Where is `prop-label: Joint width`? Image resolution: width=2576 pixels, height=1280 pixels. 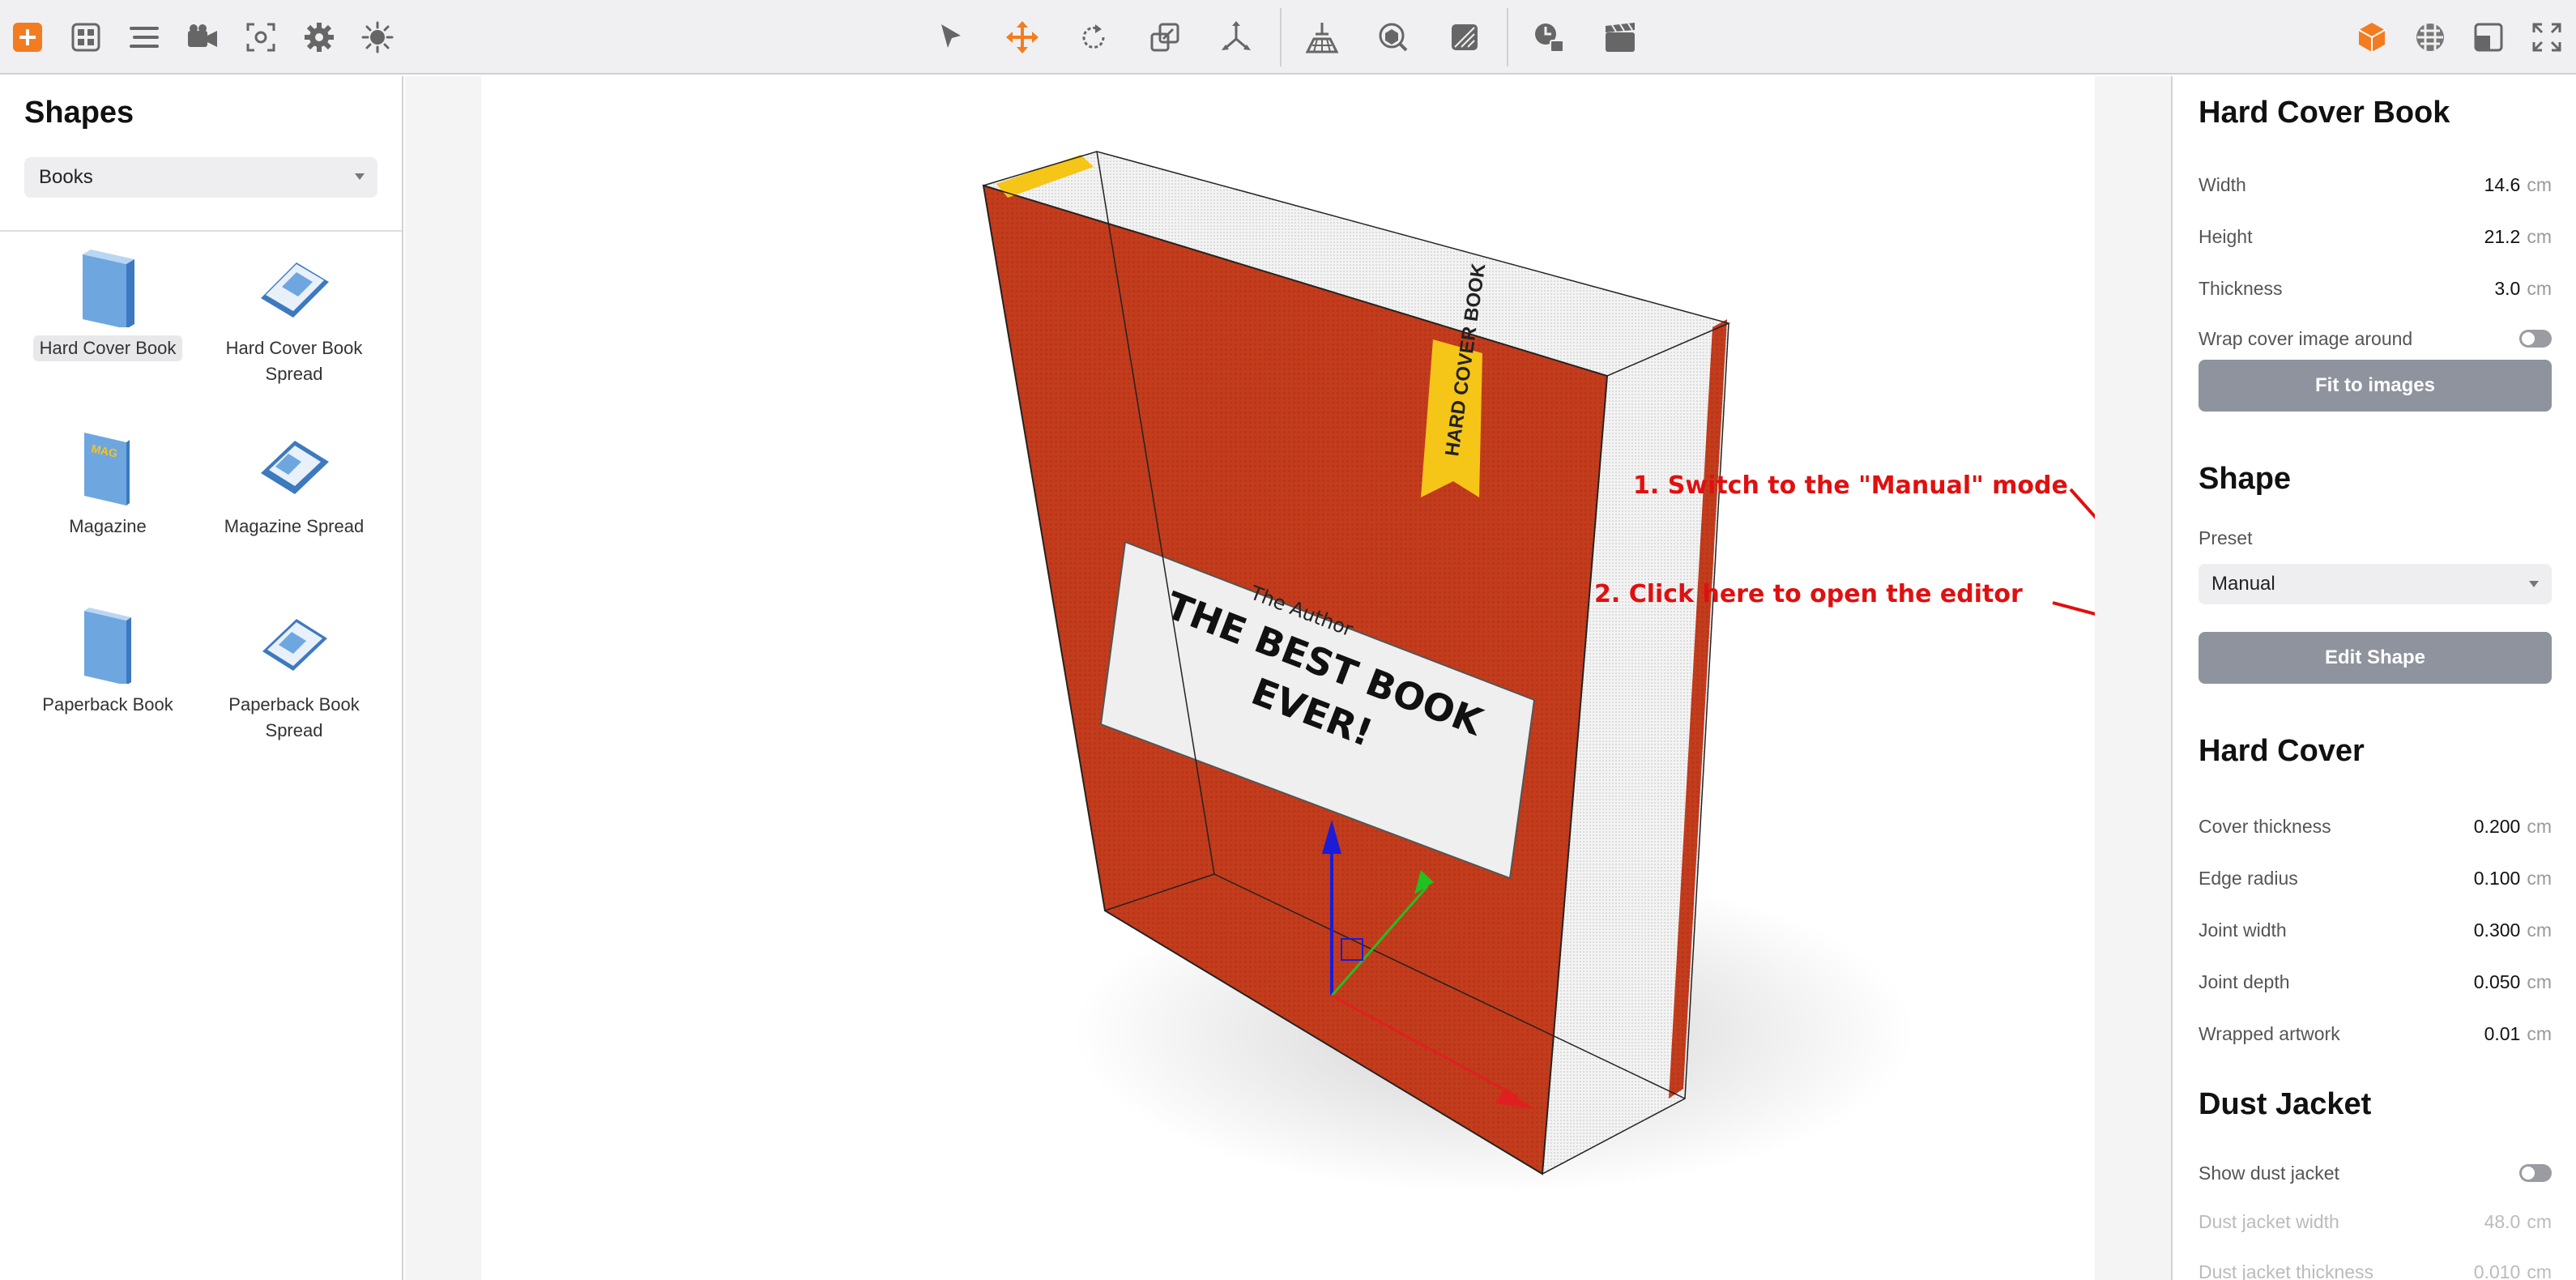
prop-label: Joint width is located at coordinates (2243, 930).